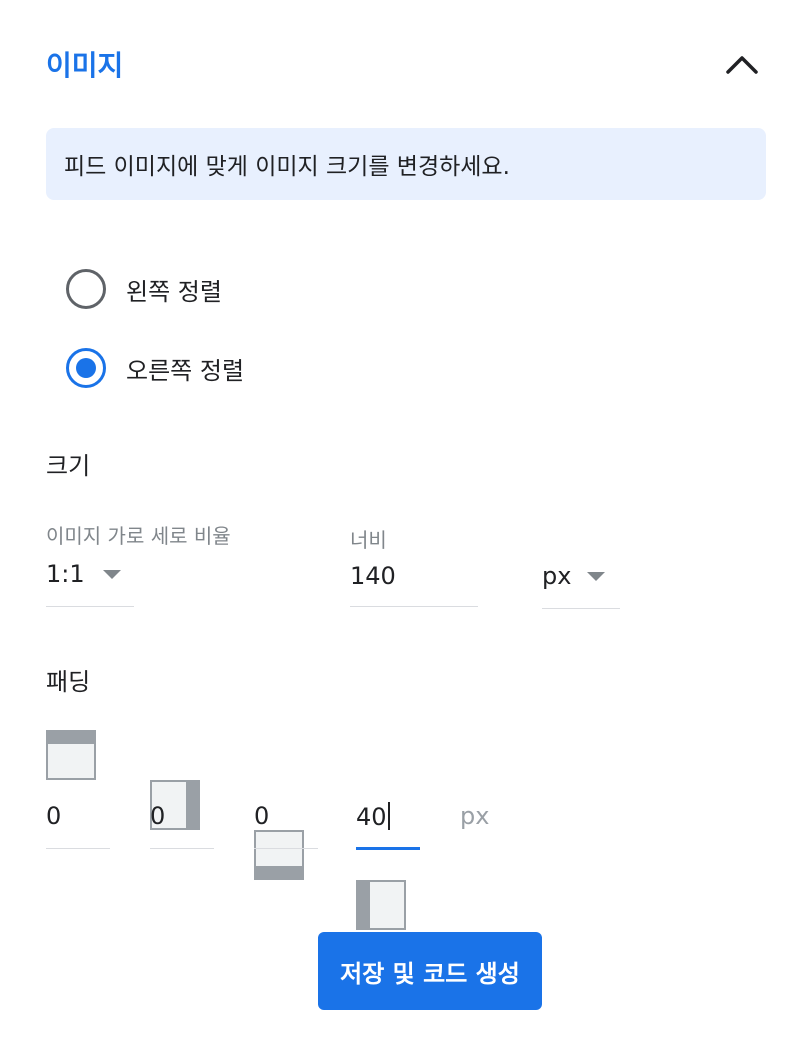  Describe the element at coordinates (475, 816) in the screenshot. I see `padding-unit-label: px` at that location.